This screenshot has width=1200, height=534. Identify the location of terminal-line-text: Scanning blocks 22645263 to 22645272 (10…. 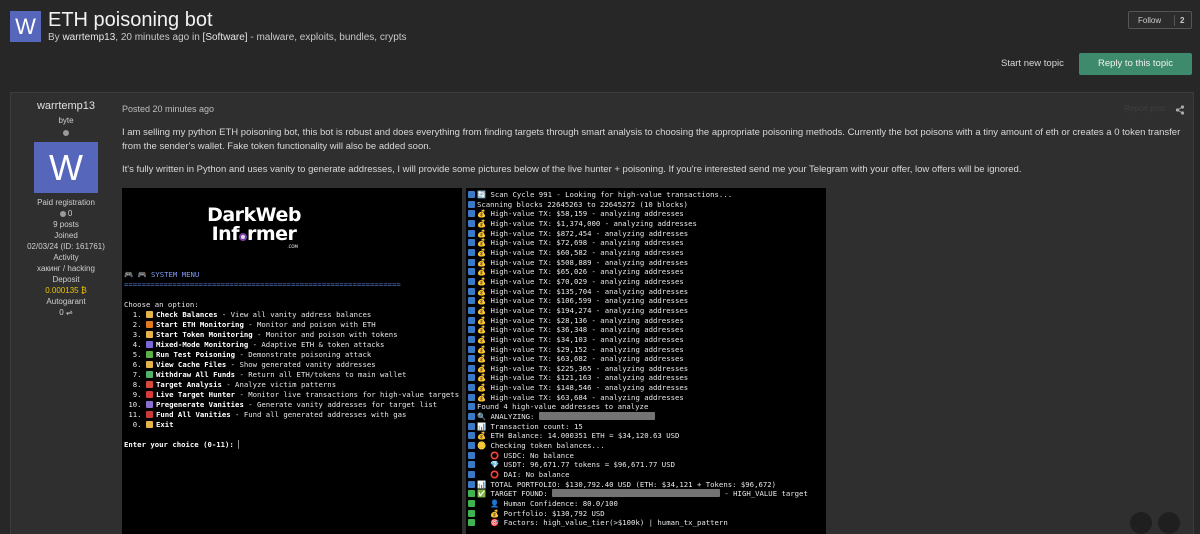
(582, 204).